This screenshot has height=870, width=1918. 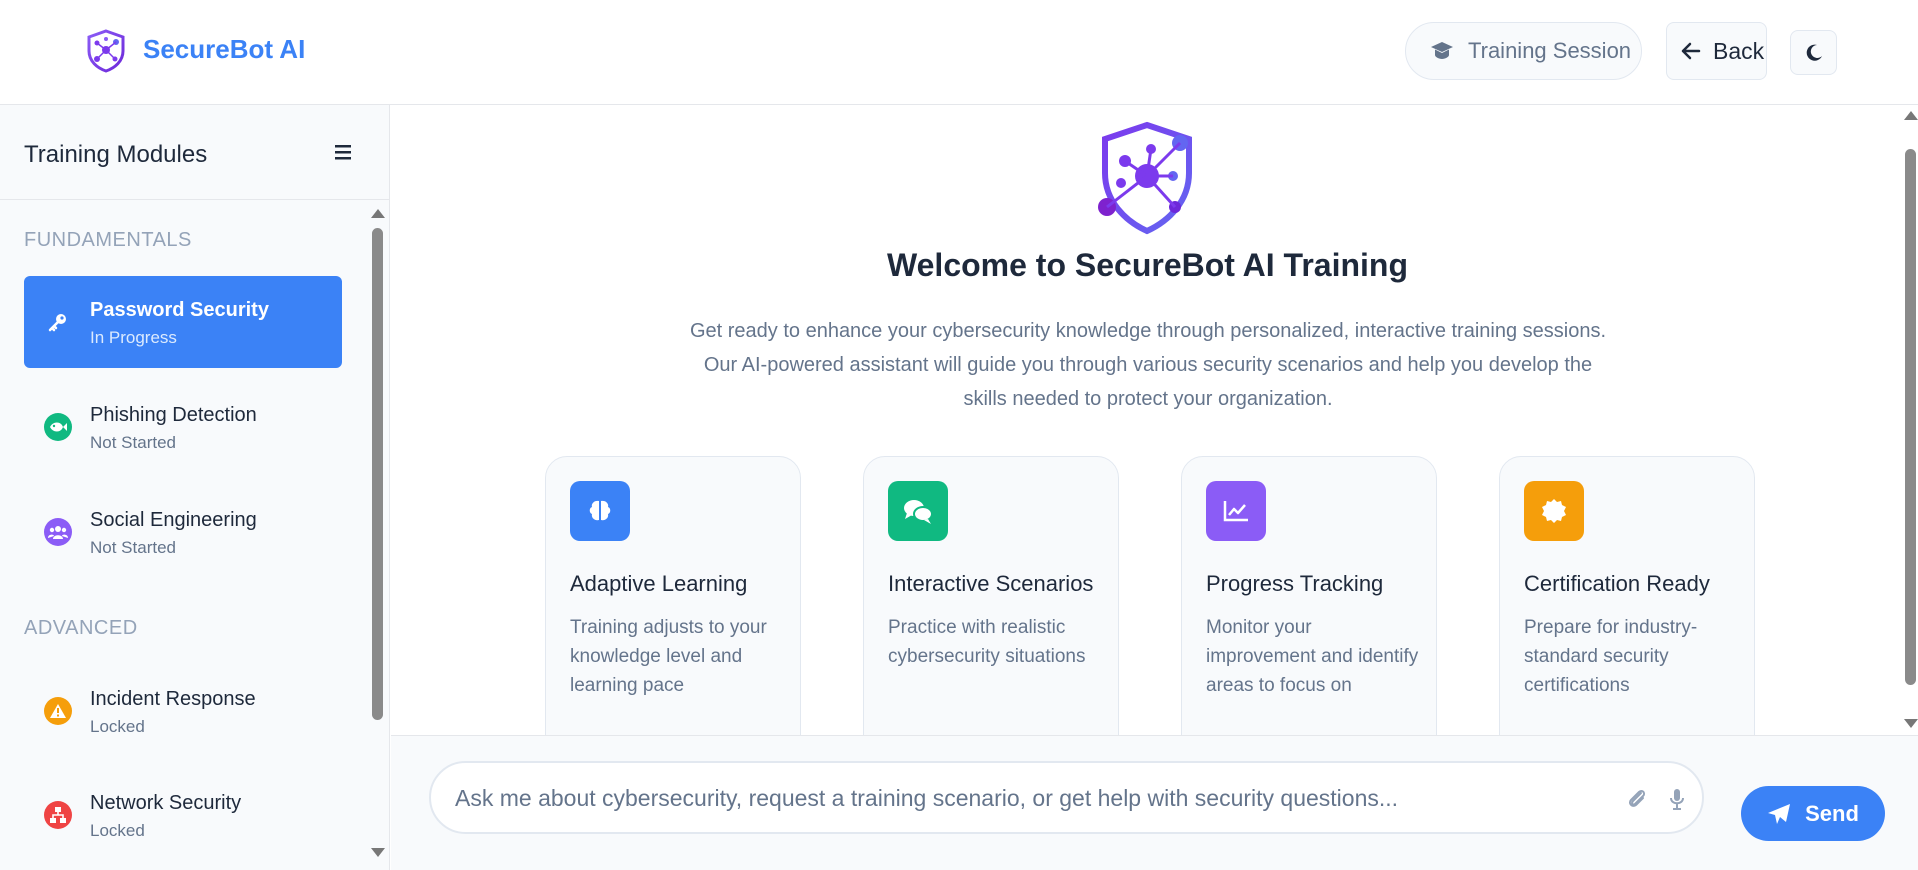 I want to click on moon-icon, so click(x=1814, y=52).